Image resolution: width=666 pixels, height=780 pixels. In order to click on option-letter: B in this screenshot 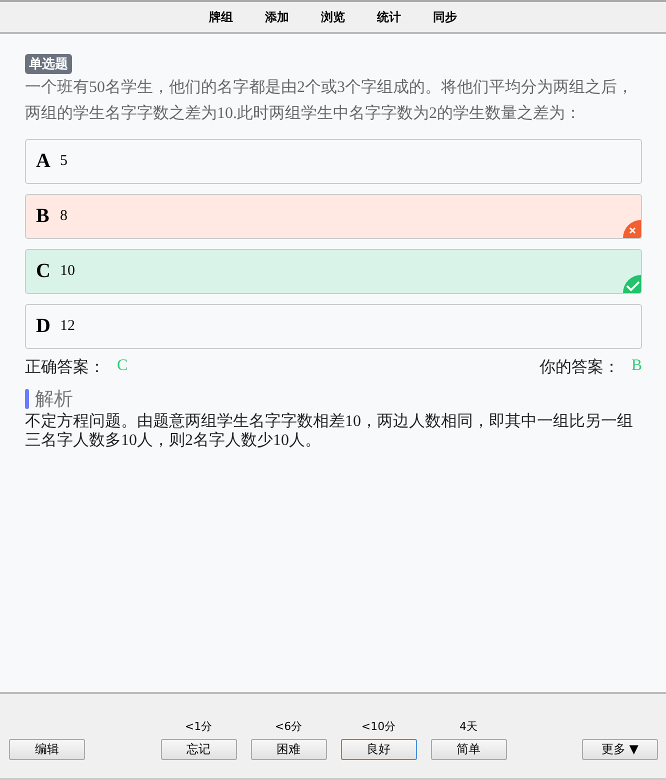, I will do `click(43, 216)`.